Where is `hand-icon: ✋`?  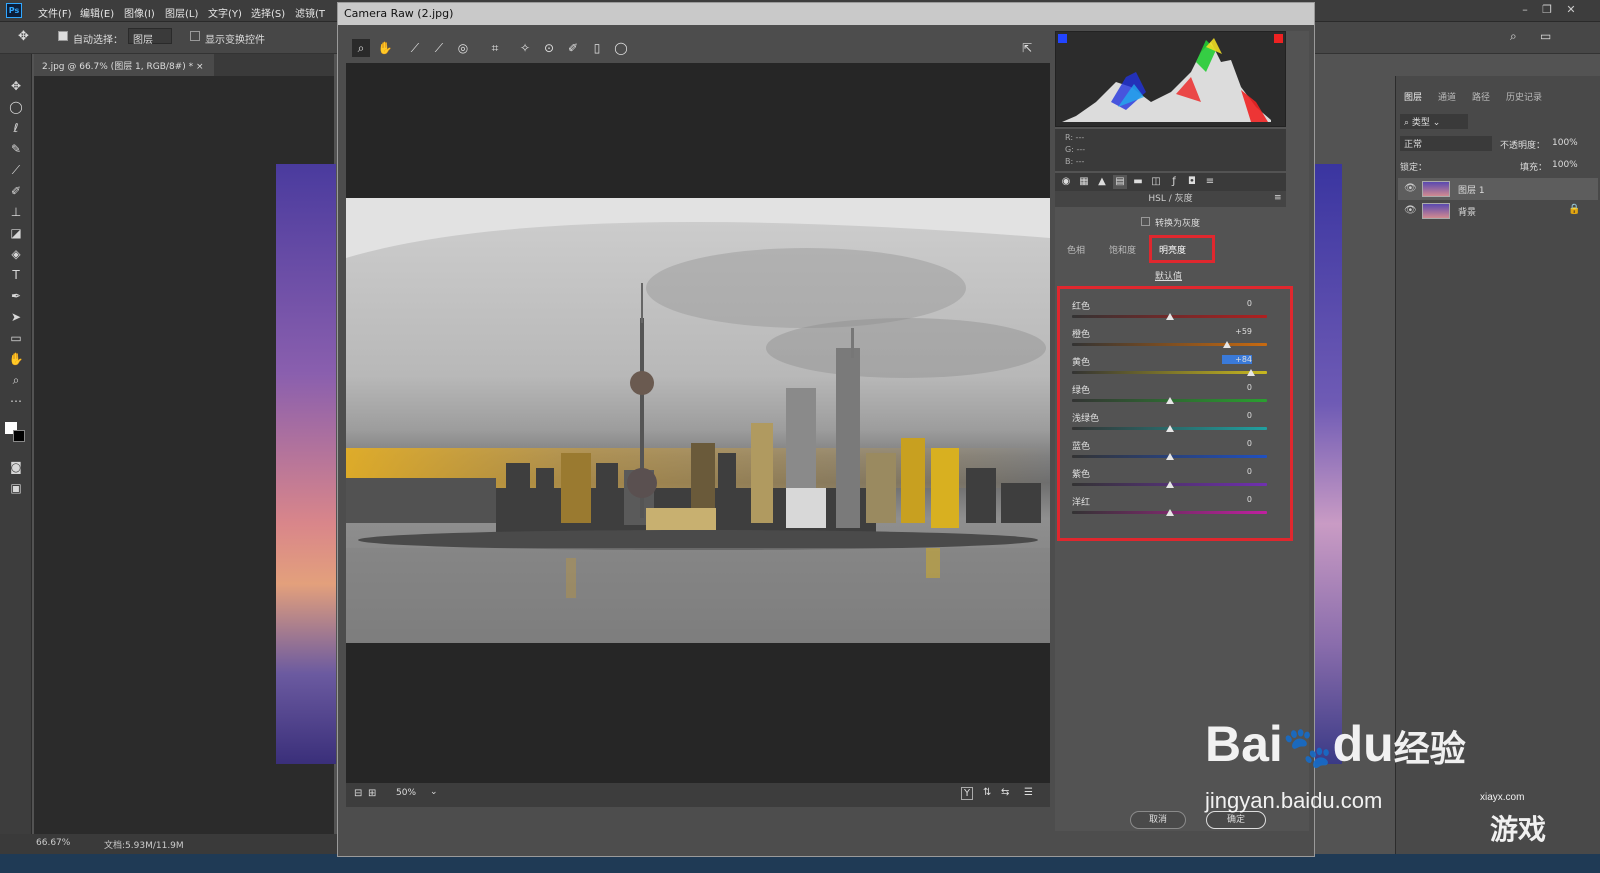 hand-icon: ✋ is located at coordinates (16, 359).